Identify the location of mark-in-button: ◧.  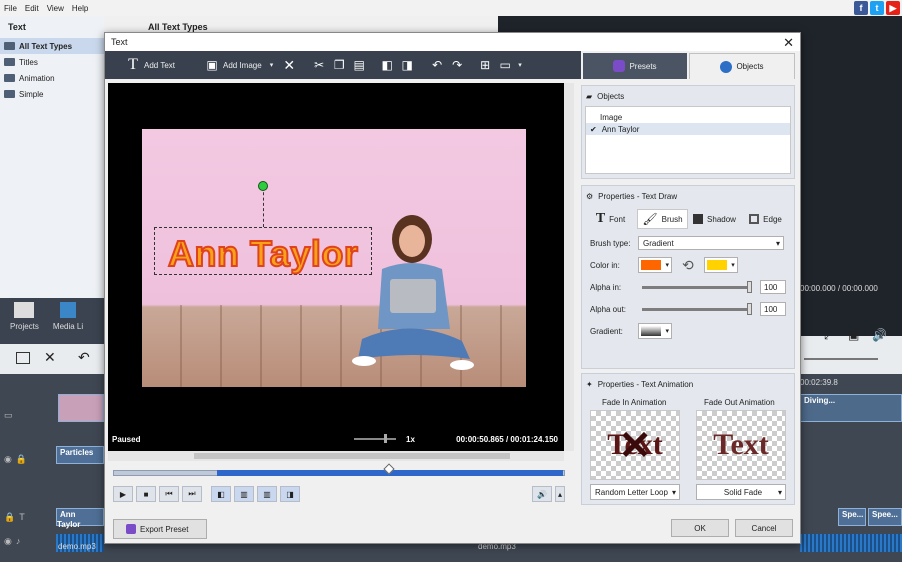
(221, 494).